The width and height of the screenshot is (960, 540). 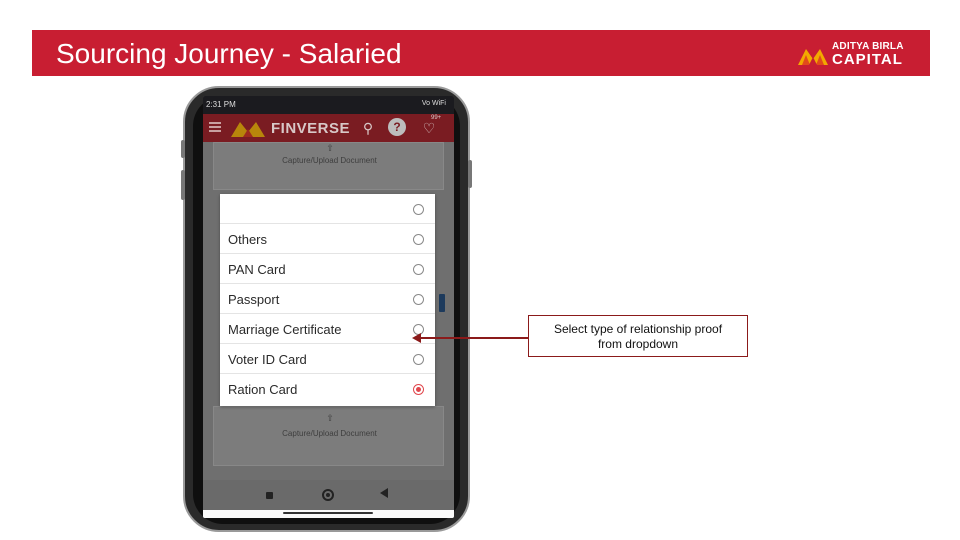 I want to click on notification-badge: 99+, so click(x=436, y=118).